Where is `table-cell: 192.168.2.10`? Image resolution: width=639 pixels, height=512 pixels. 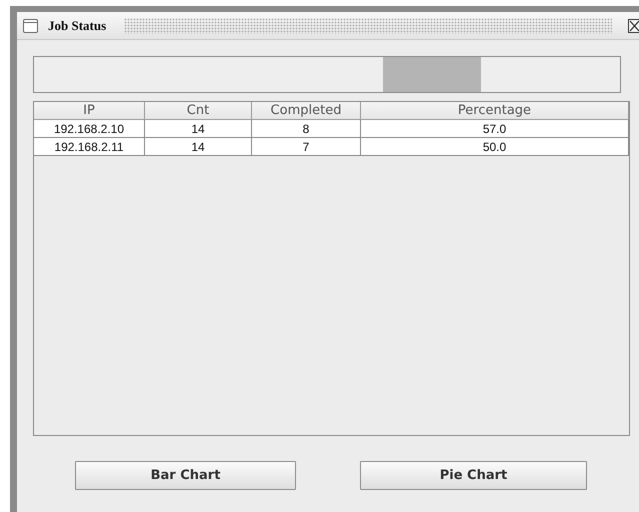 table-cell: 192.168.2.10 is located at coordinates (89, 129).